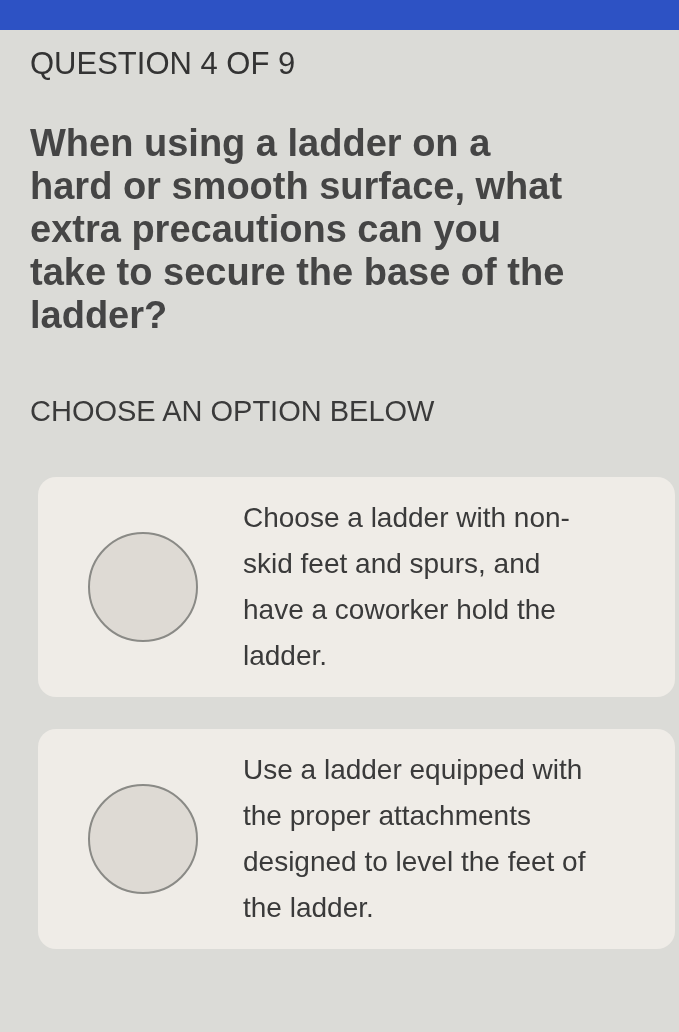 This screenshot has width=679, height=1032. Describe the element at coordinates (163, 64) in the screenshot. I see `question-counter: QUESTION 4 OF 9` at that location.